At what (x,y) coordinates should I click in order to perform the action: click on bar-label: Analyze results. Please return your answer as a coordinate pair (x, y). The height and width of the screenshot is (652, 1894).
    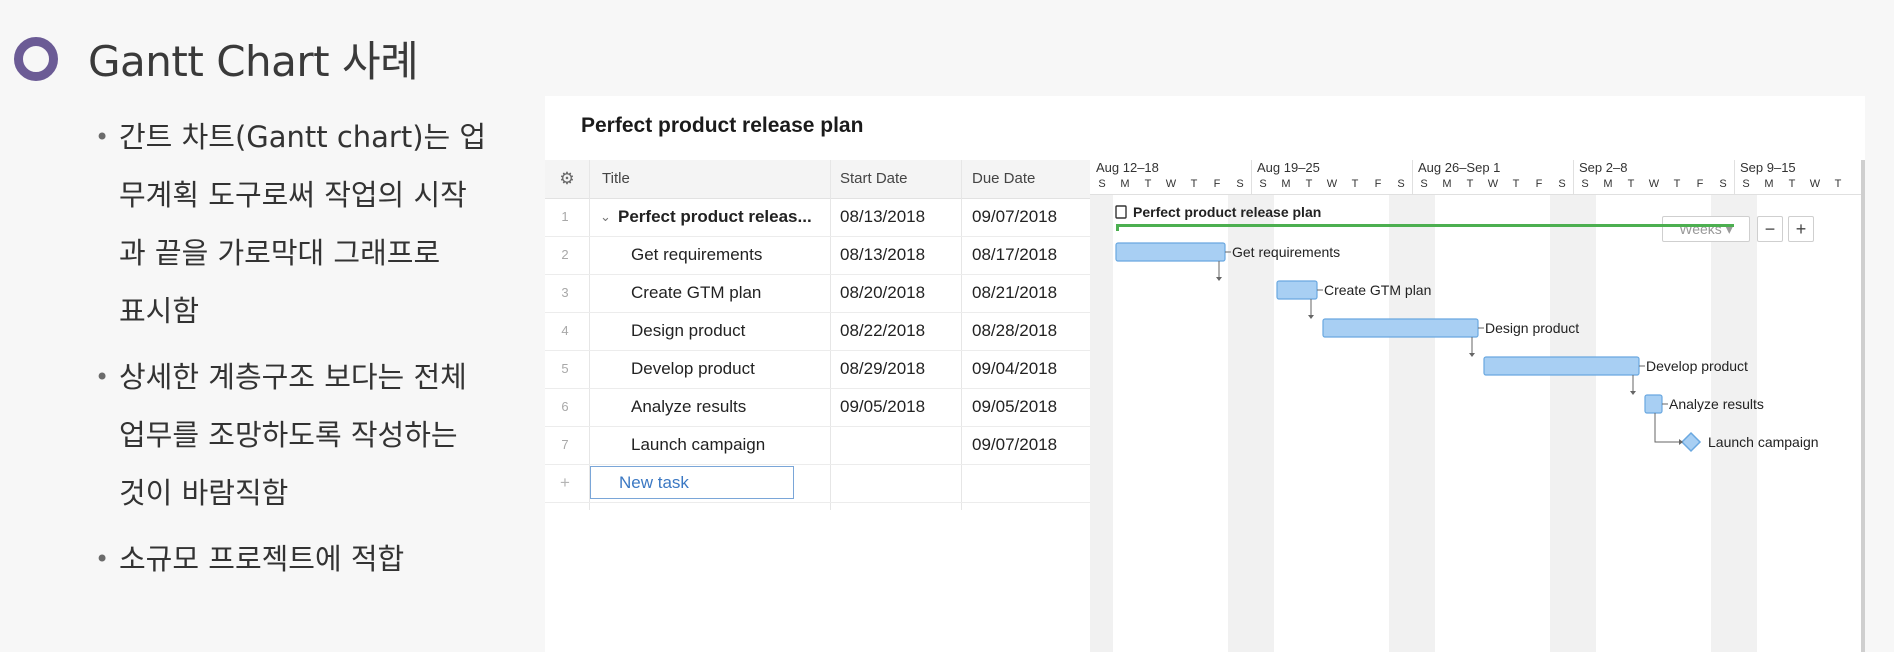
    Looking at the image, I should click on (1716, 404).